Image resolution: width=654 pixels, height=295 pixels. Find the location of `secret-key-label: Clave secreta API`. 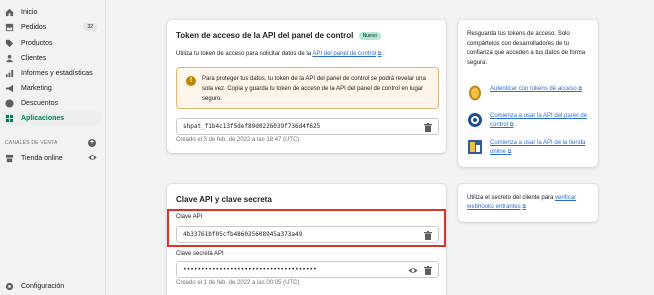

secret-key-label: Clave secreta API is located at coordinates (200, 254).